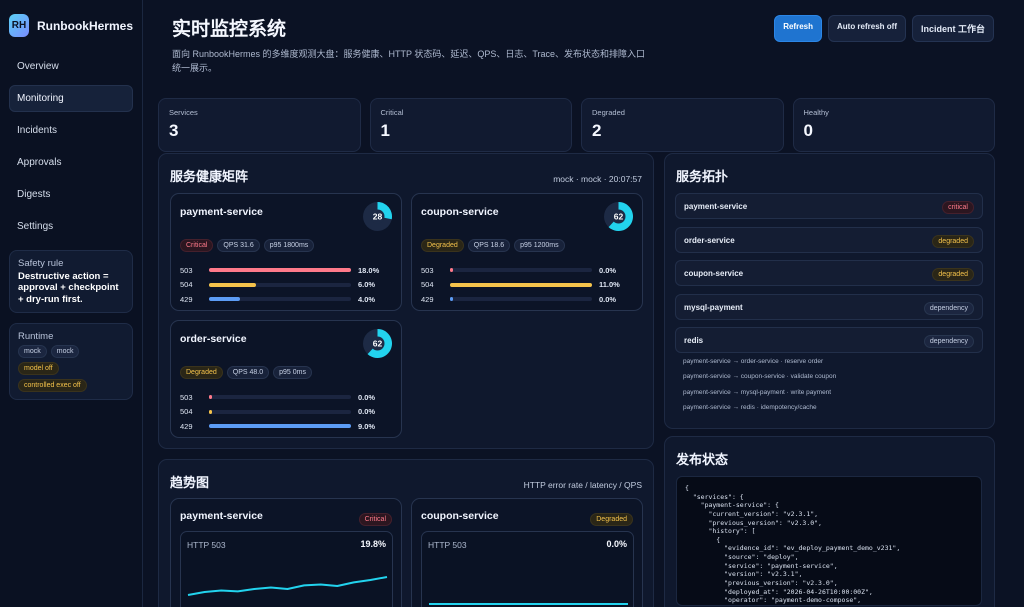 Image resolution: width=1024 pixels, height=607 pixels. I want to click on p95-tag: p95 1800ms, so click(289, 245).